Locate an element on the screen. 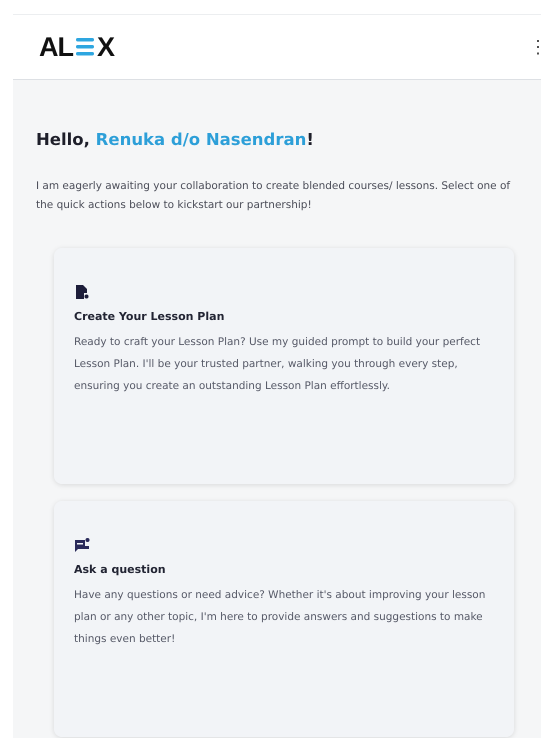 This screenshot has height=738, width=541. card-title: Ask a question is located at coordinates (120, 569).